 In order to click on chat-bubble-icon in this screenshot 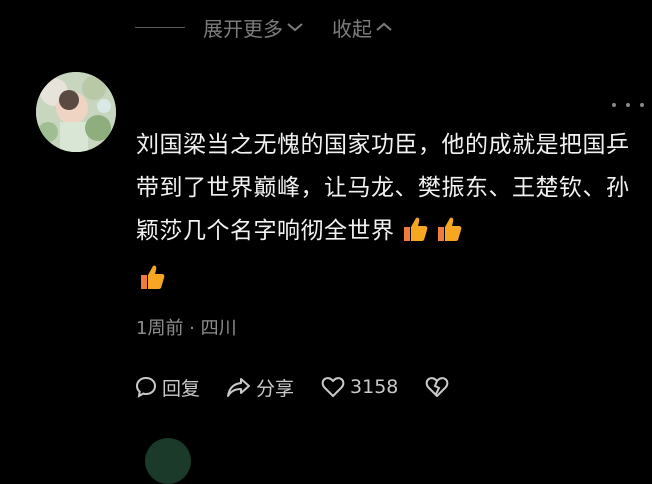, I will do `click(146, 387)`.